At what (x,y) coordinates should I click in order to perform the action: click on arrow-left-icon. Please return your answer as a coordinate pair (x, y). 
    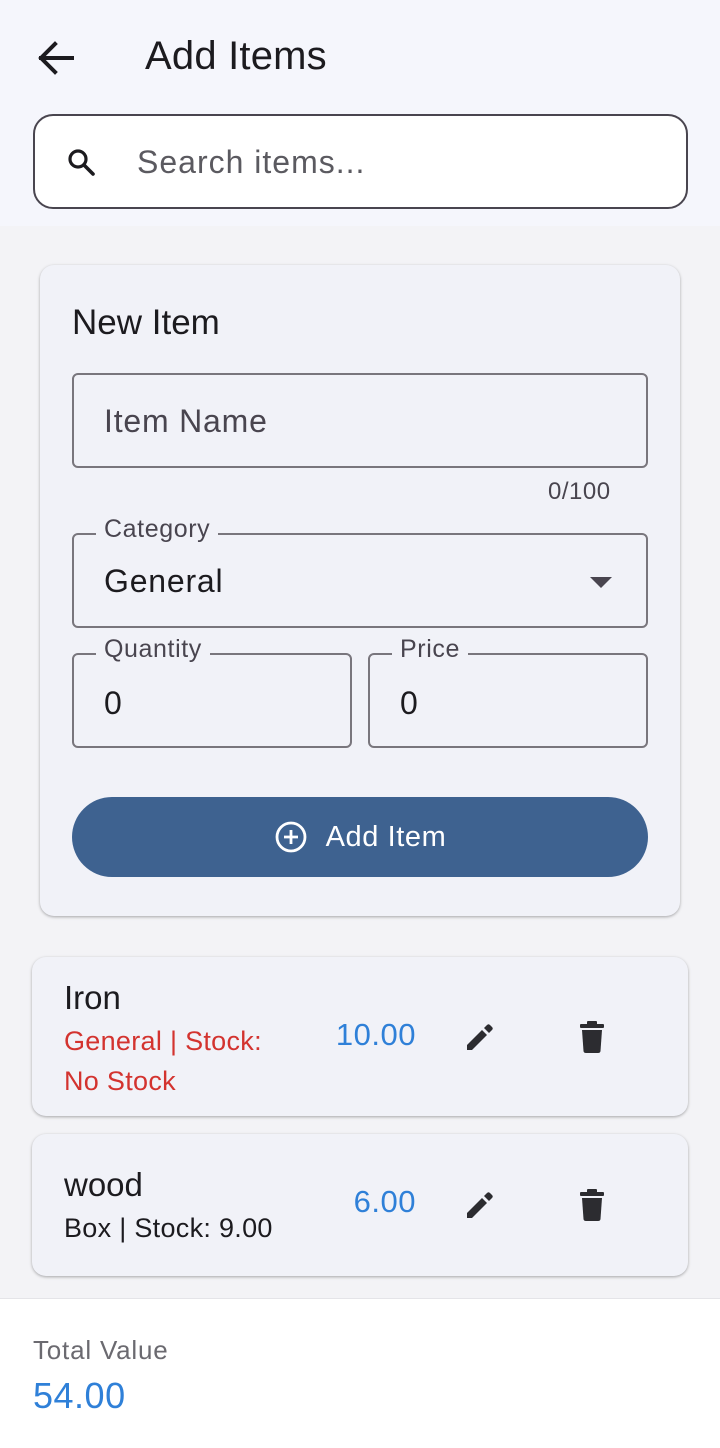
    Looking at the image, I should click on (56, 58).